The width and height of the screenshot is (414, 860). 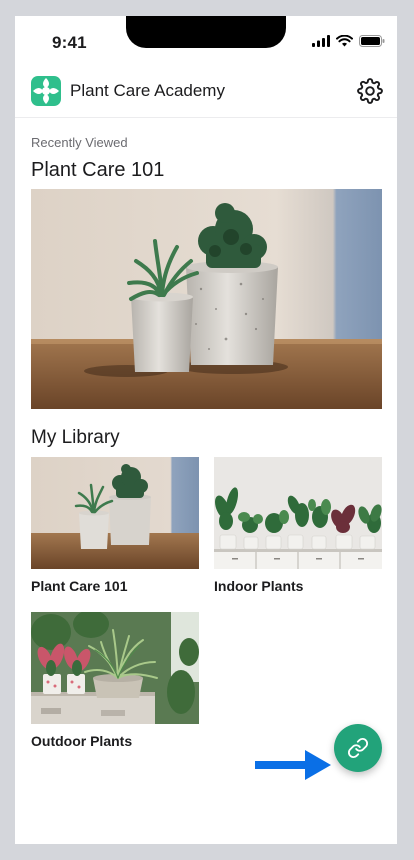 I want to click on app-header: Plant Care Academy, so click(x=206, y=93).